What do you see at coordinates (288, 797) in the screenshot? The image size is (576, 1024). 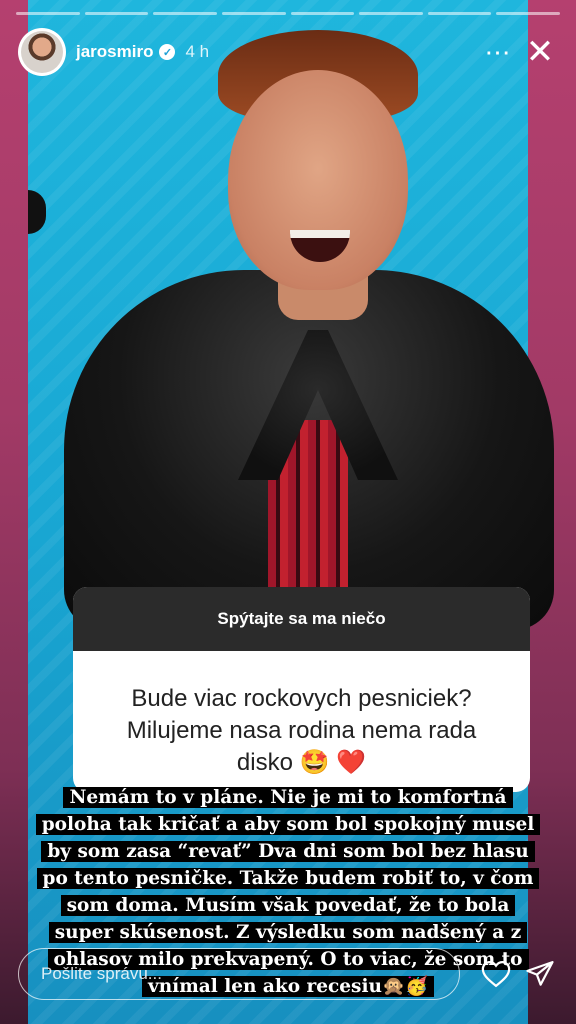 I see `reply-line: Nemám to v pláne. Nie je mi to komfortná` at bounding box center [288, 797].